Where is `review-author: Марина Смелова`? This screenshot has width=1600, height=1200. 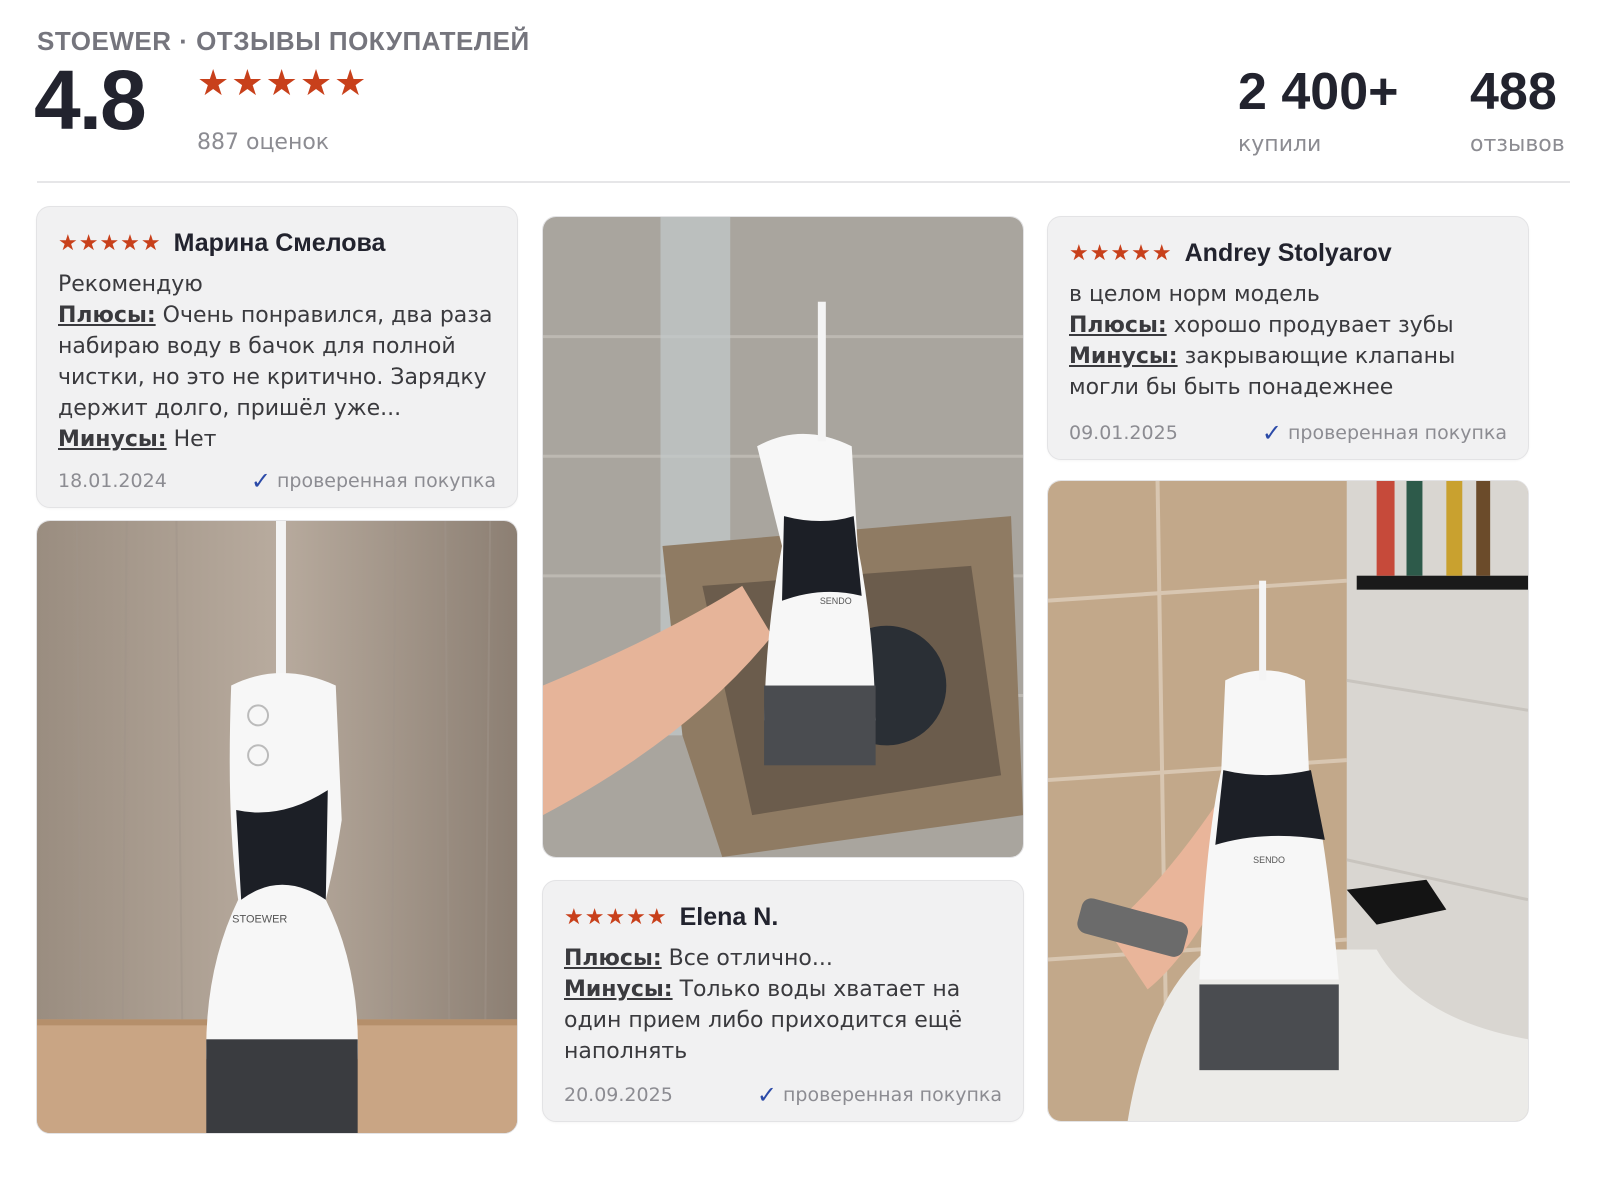
review-author: Марина Смелова is located at coordinates (279, 242).